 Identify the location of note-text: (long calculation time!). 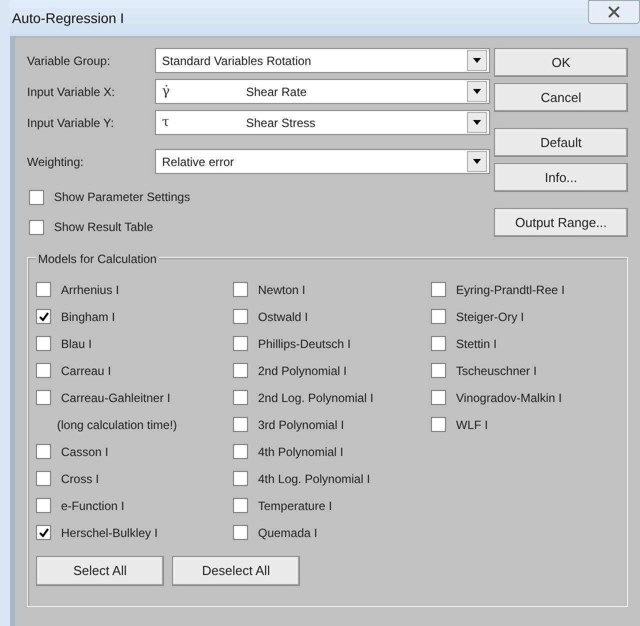
(117, 425).